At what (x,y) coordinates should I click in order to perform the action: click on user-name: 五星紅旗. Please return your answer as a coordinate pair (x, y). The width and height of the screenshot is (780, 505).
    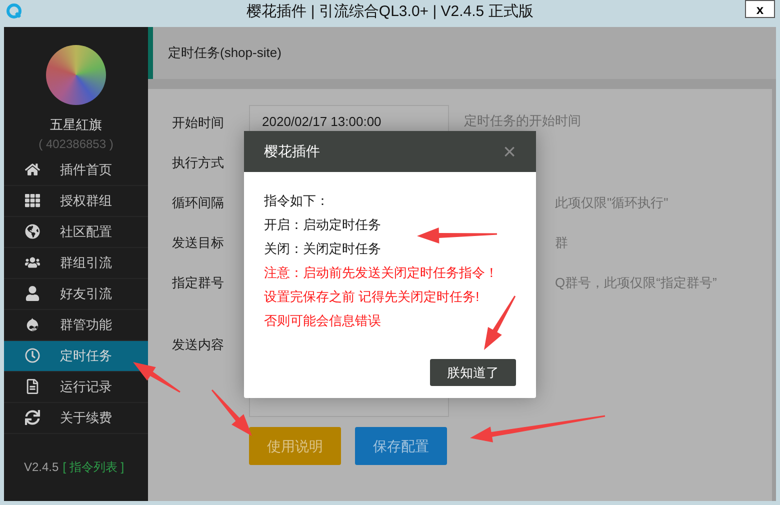
    Looking at the image, I should click on (76, 125).